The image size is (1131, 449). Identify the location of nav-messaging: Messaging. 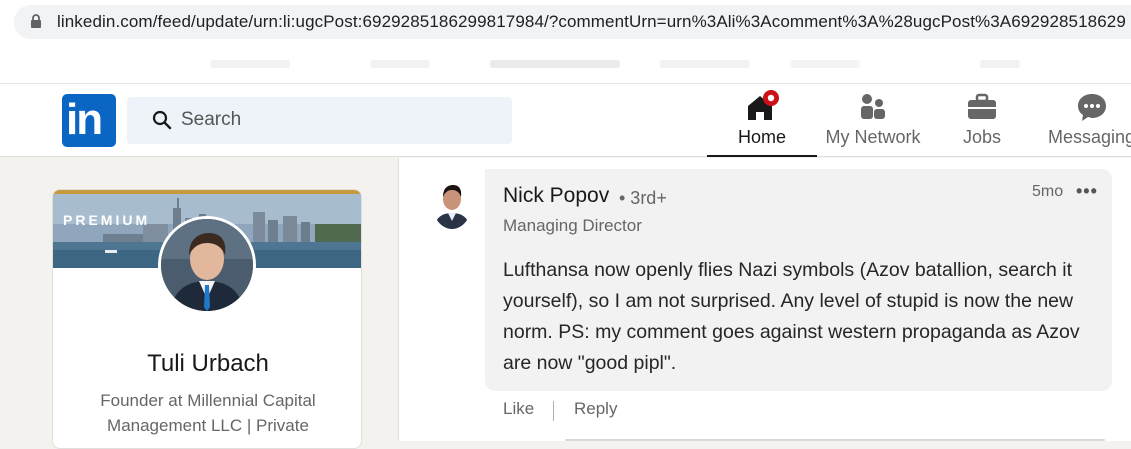
(1085, 120).